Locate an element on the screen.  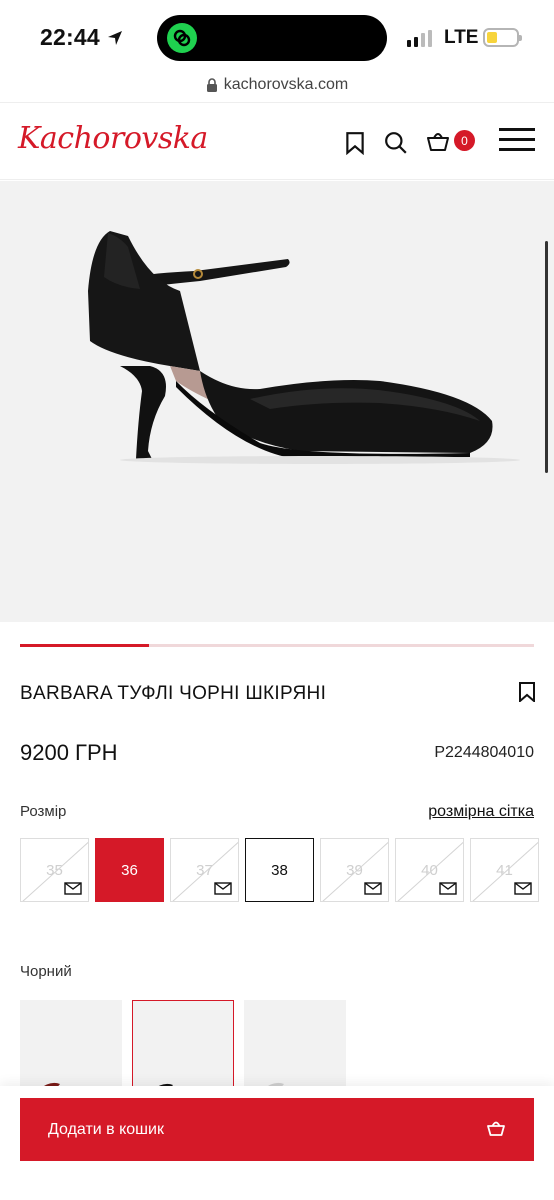
product-sku: P2244804010 is located at coordinates (484, 752).